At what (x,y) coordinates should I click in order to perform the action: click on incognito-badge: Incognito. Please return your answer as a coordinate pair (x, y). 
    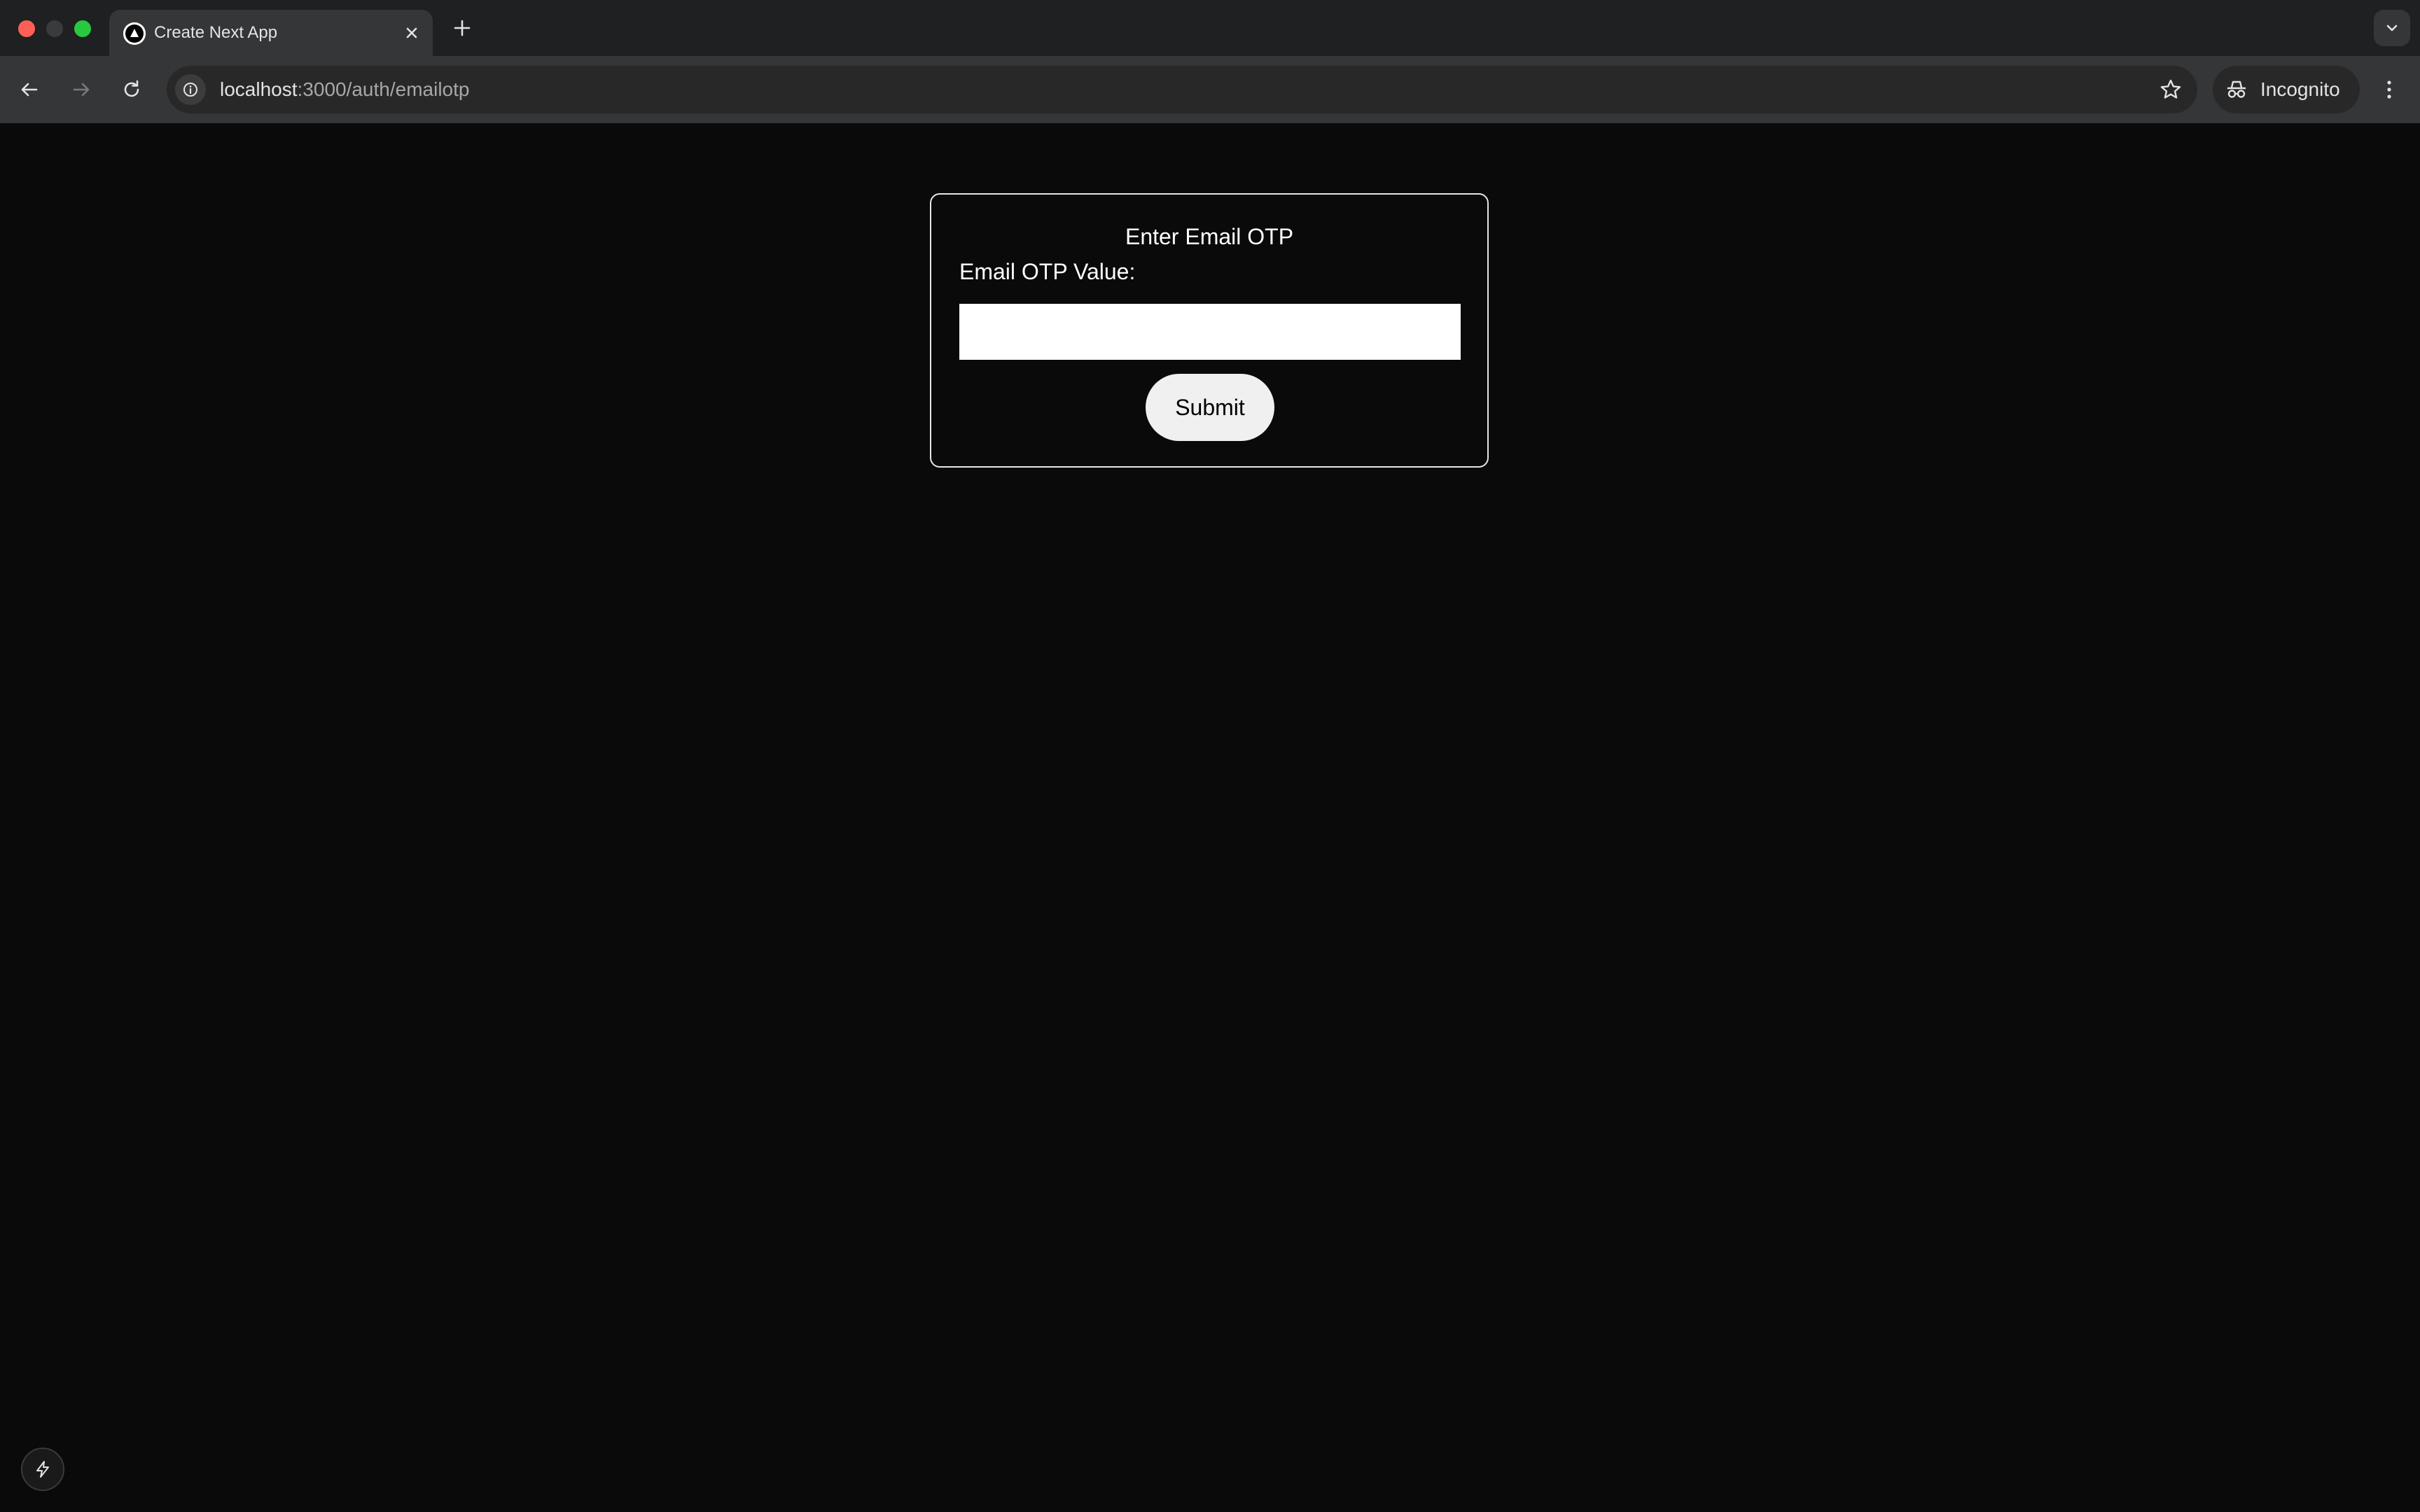
    Looking at the image, I should click on (2286, 89).